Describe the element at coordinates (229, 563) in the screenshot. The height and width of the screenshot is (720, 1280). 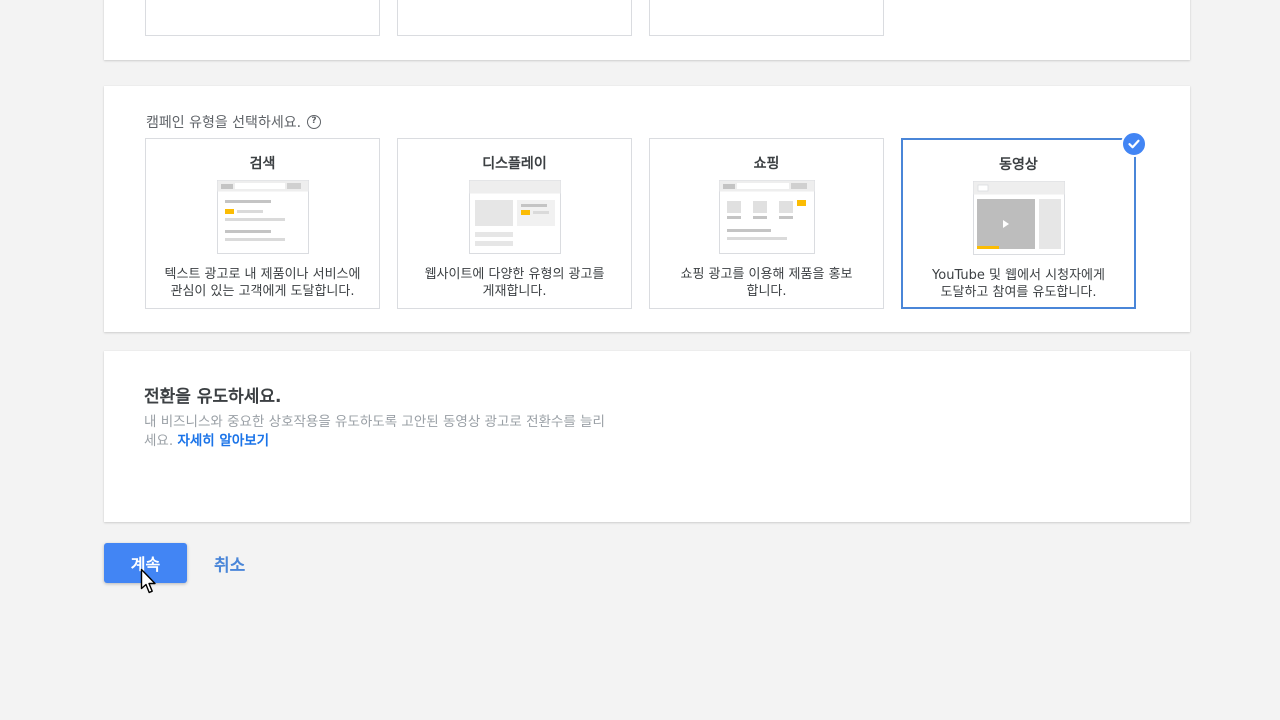
I see `cancel-button: 취소` at that location.